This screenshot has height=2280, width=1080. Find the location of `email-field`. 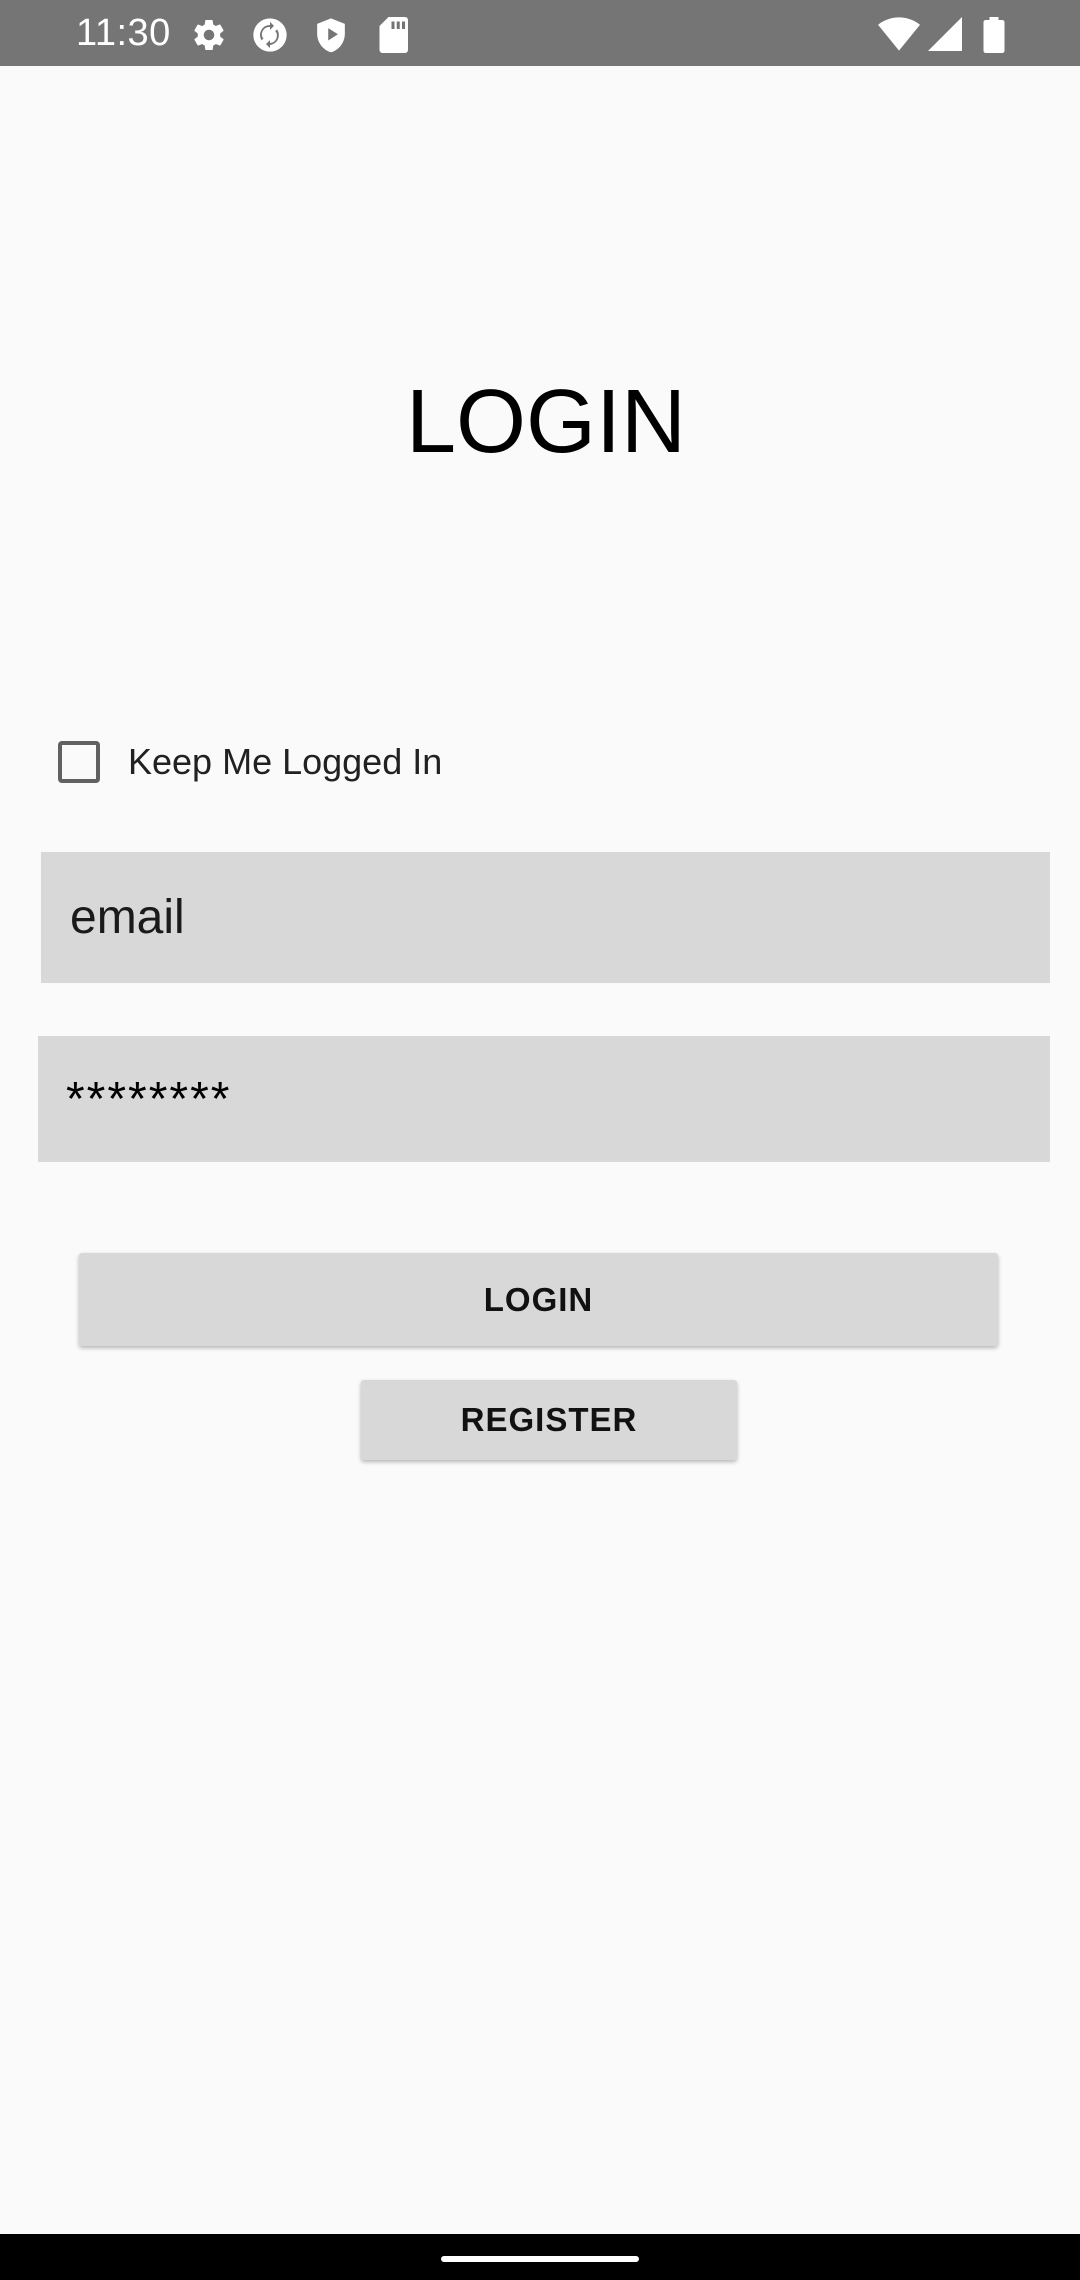

email-field is located at coordinates (545, 917).